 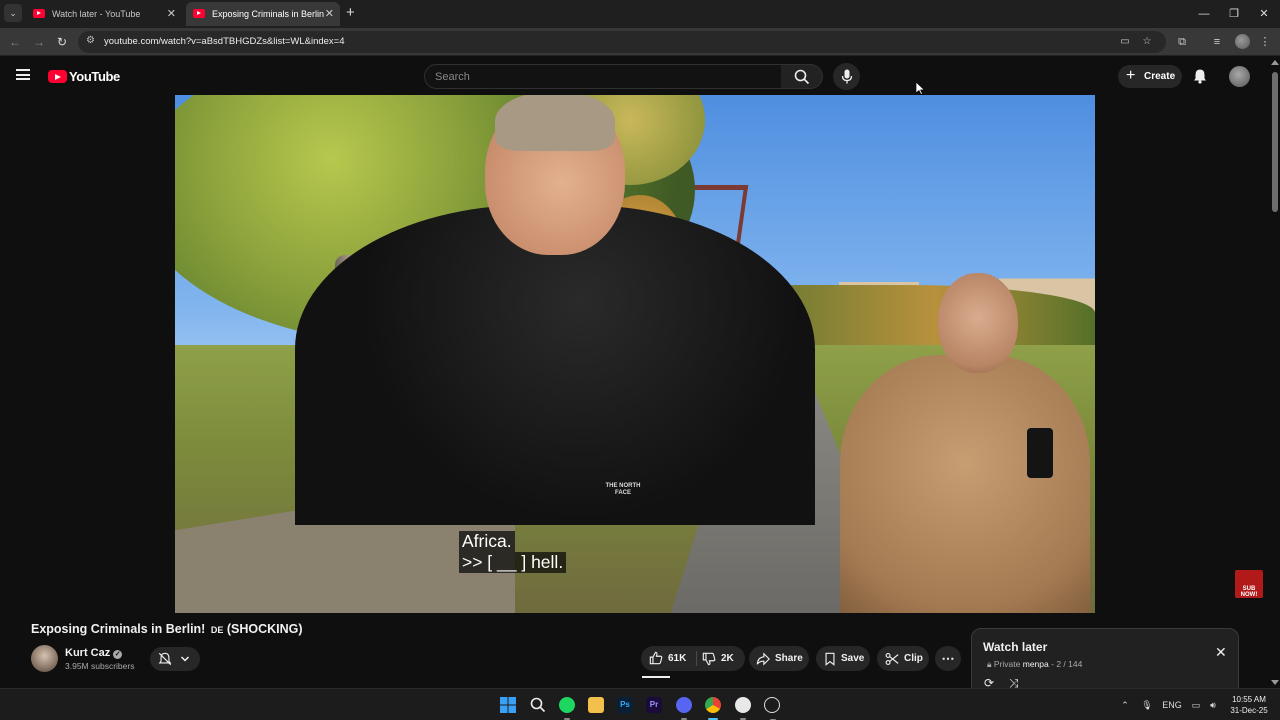 I want to click on clip-button: Clip, so click(x=903, y=658).